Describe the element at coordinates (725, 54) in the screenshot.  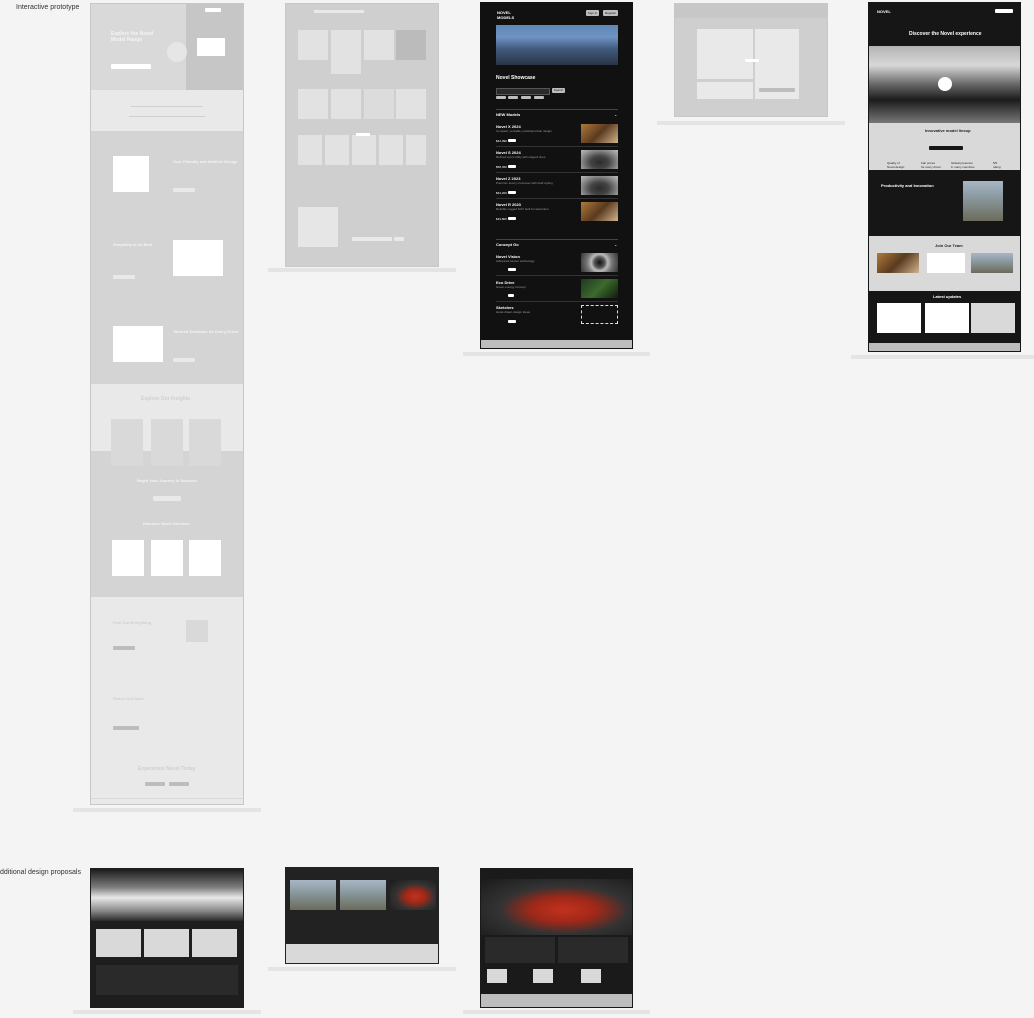
I see `frame4-form-panel-left` at that location.